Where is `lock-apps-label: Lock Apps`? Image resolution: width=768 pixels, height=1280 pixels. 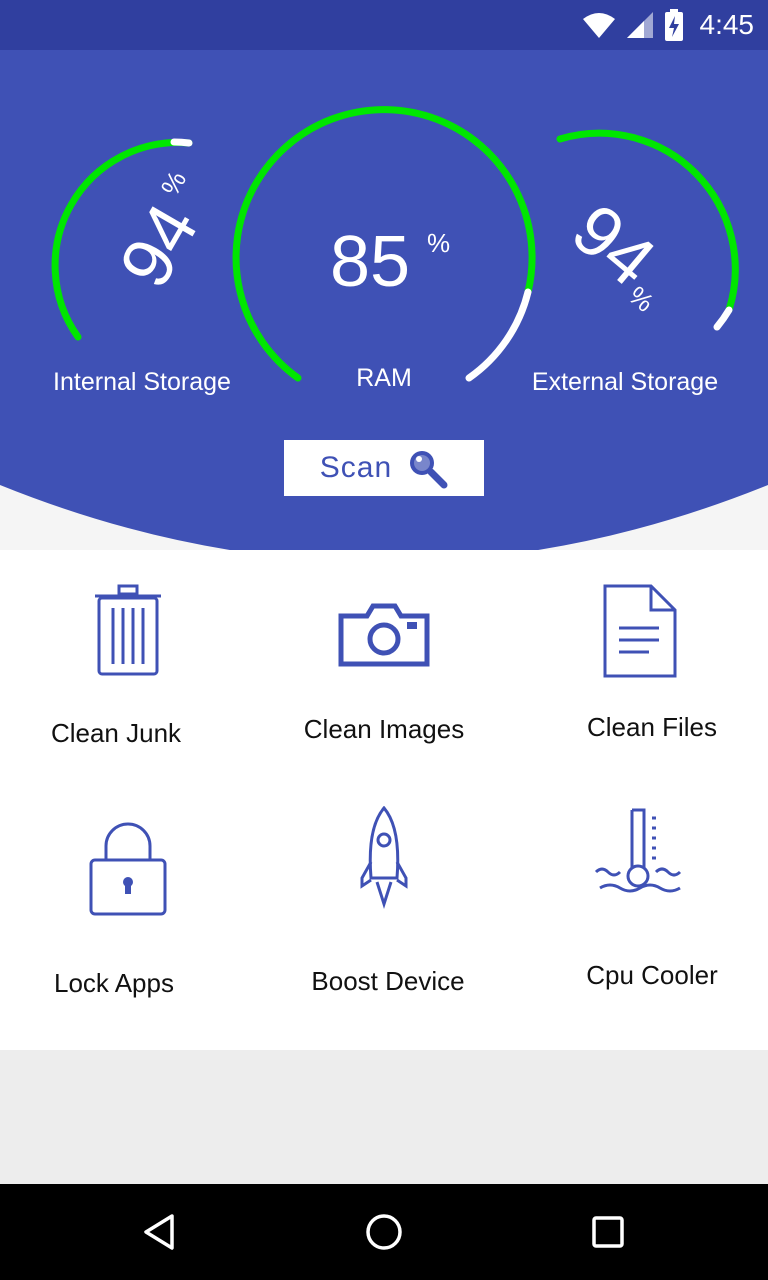 lock-apps-label: Lock Apps is located at coordinates (114, 983).